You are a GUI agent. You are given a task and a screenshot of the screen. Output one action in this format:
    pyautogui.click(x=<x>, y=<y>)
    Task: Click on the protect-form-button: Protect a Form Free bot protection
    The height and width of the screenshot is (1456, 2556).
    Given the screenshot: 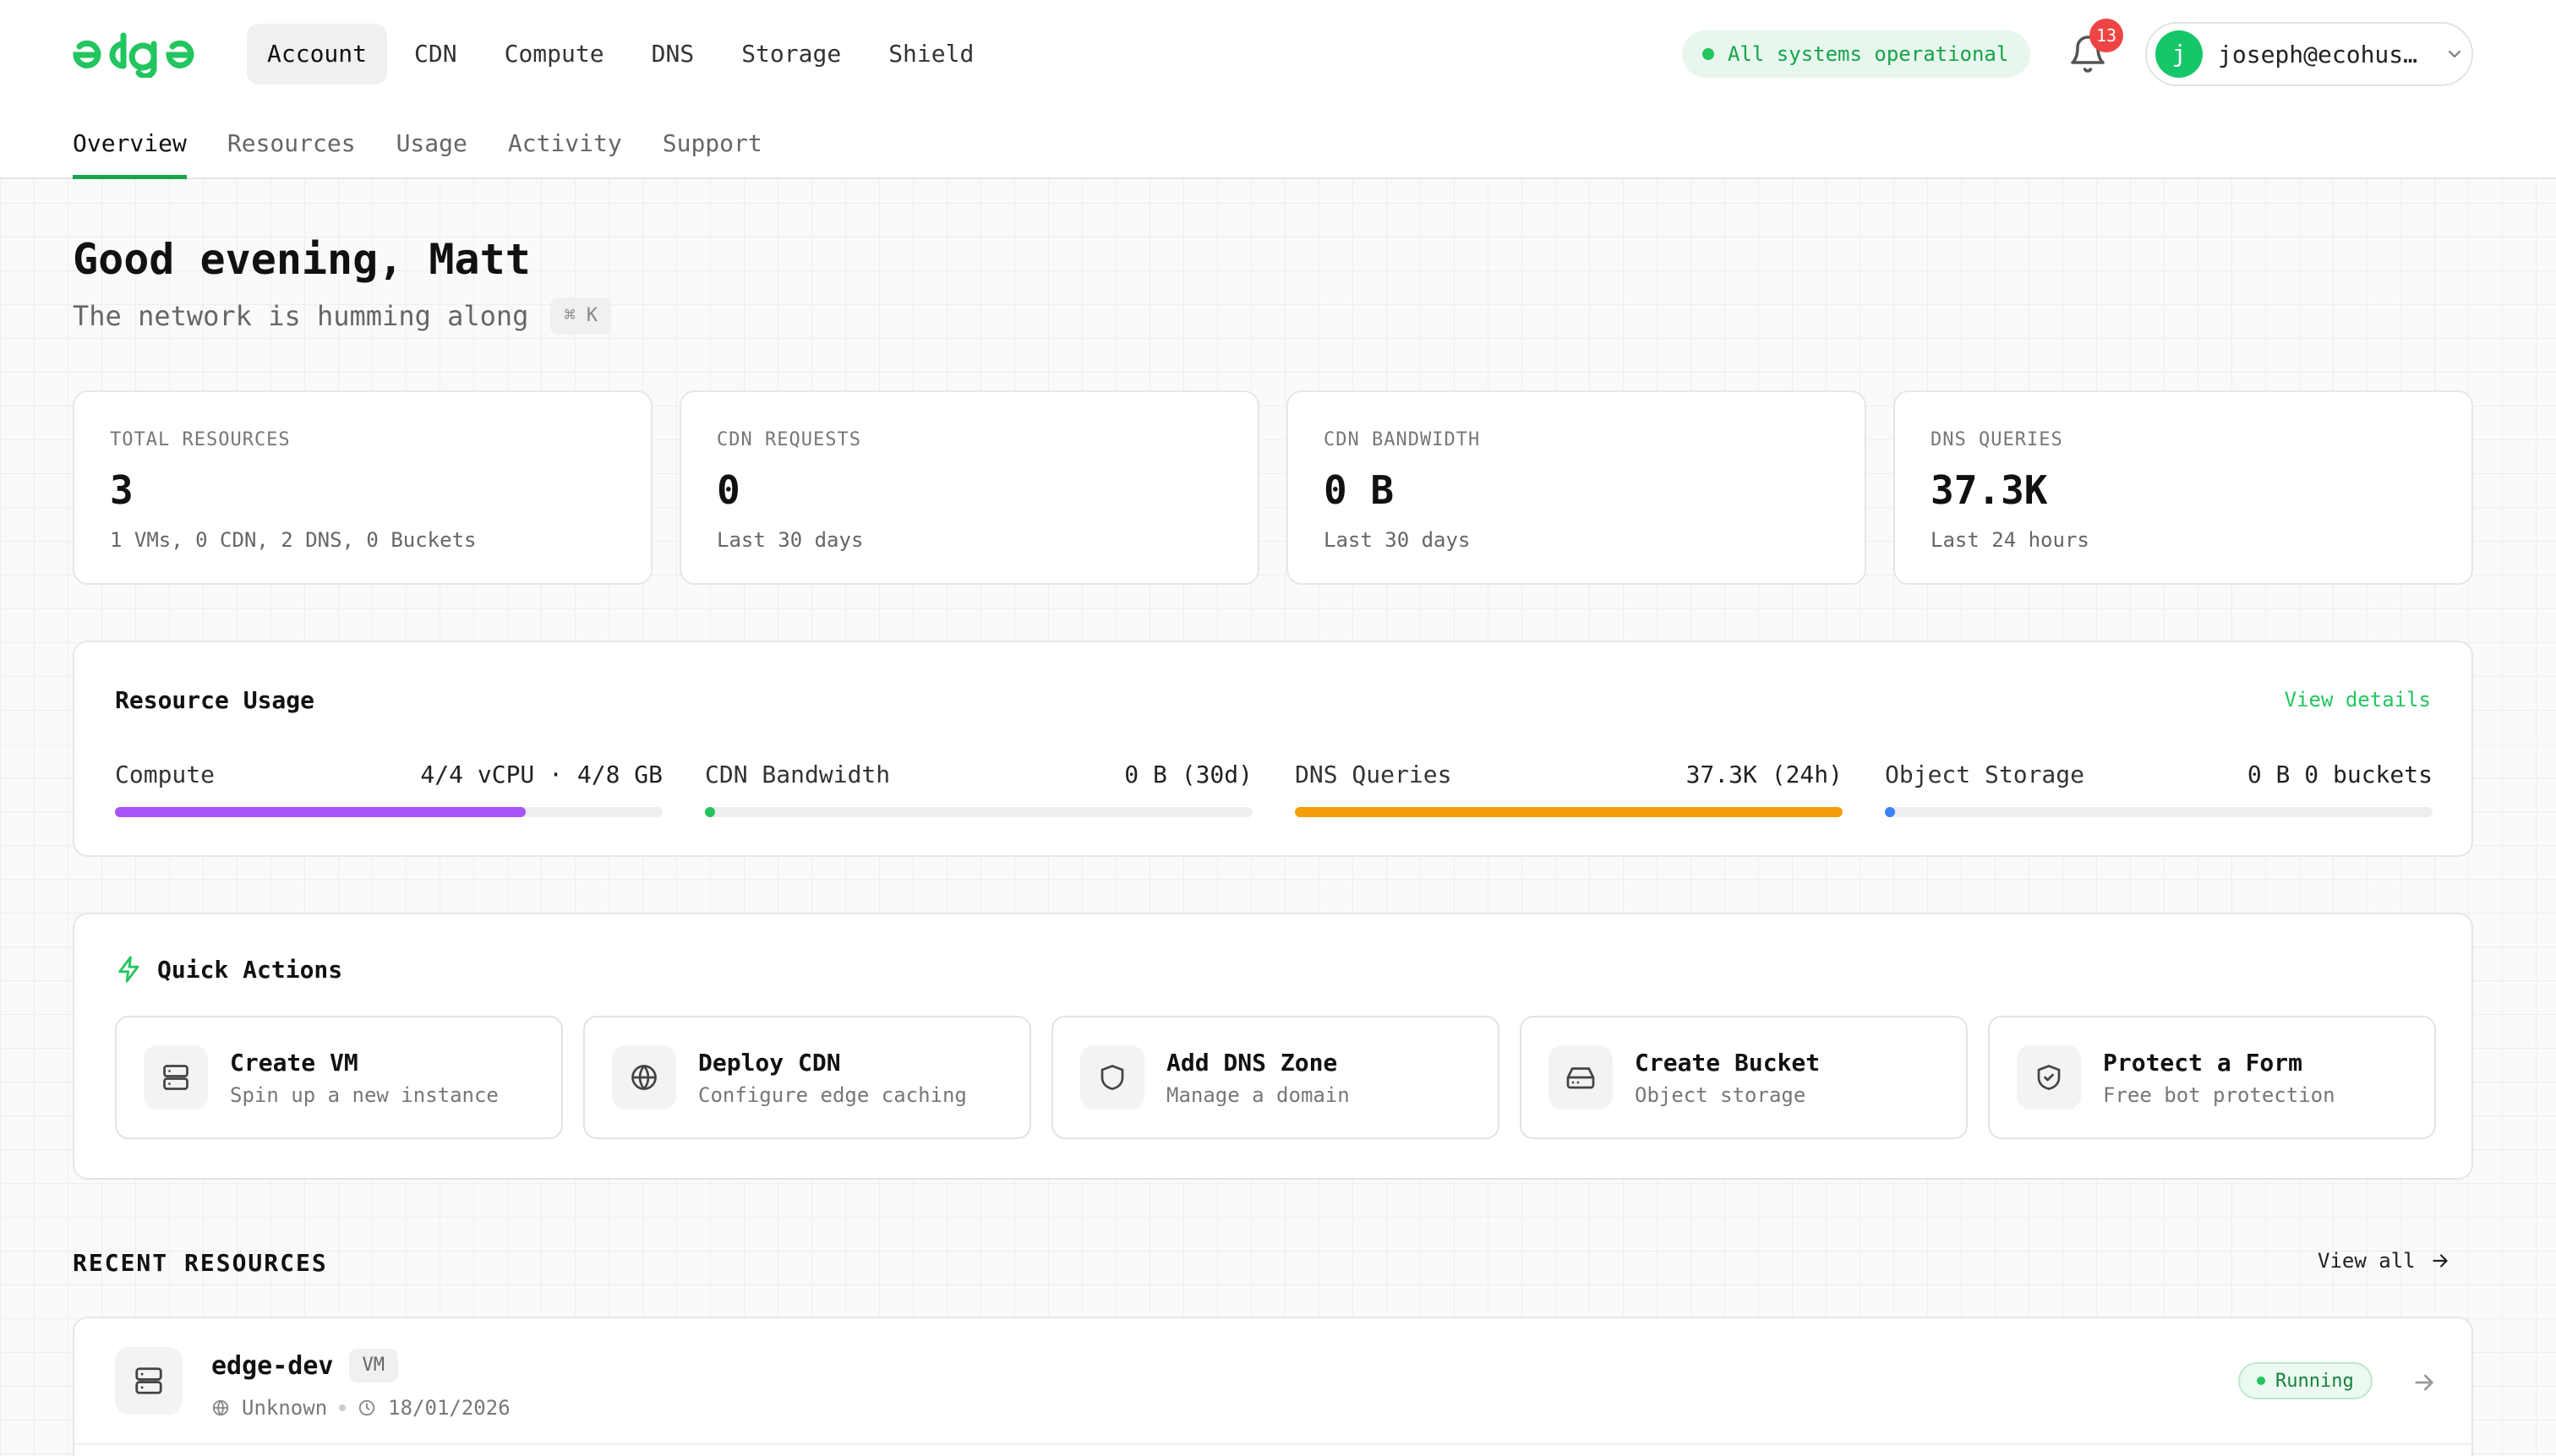 What is the action you would take?
    pyautogui.click(x=2212, y=1077)
    